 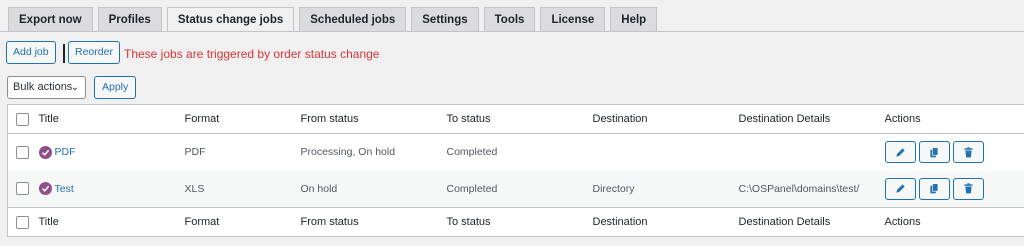 What do you see at coordinates (129, 19) in the screenshot?
I see `tab-profiles: Profiles` at bounding box center [129, 19].